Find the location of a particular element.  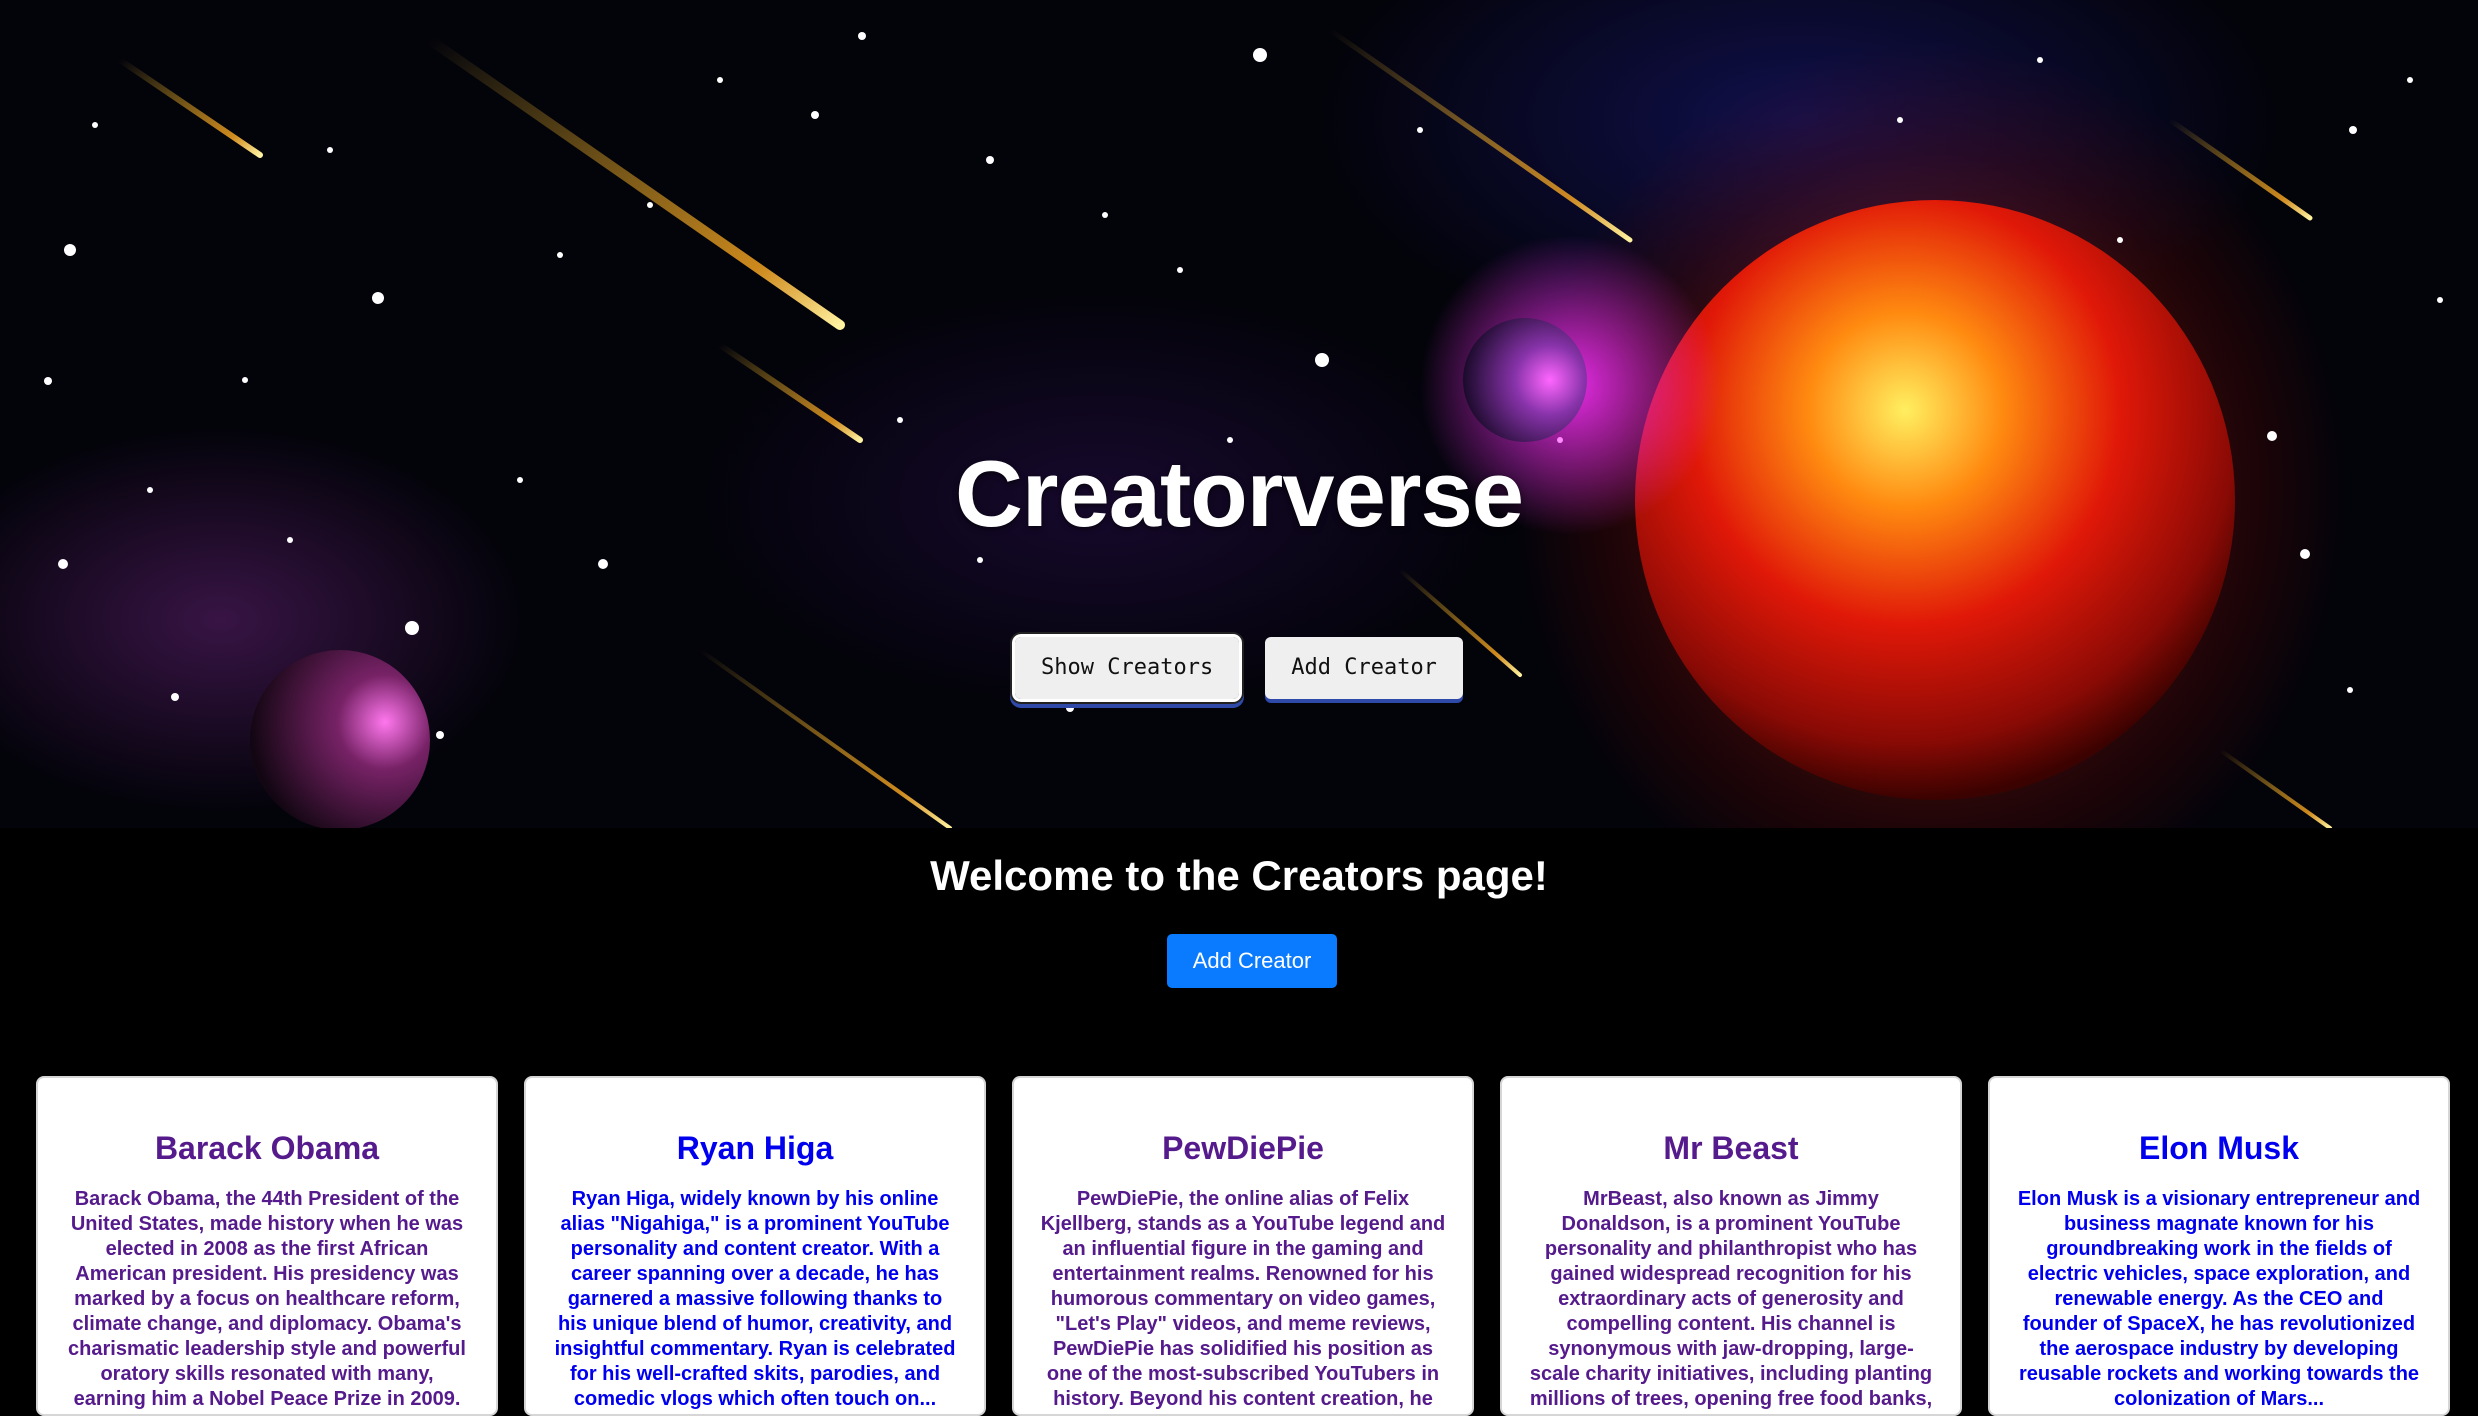

hero-button-group: Show Creators Add Creator is located at coordinates (1239, 668).